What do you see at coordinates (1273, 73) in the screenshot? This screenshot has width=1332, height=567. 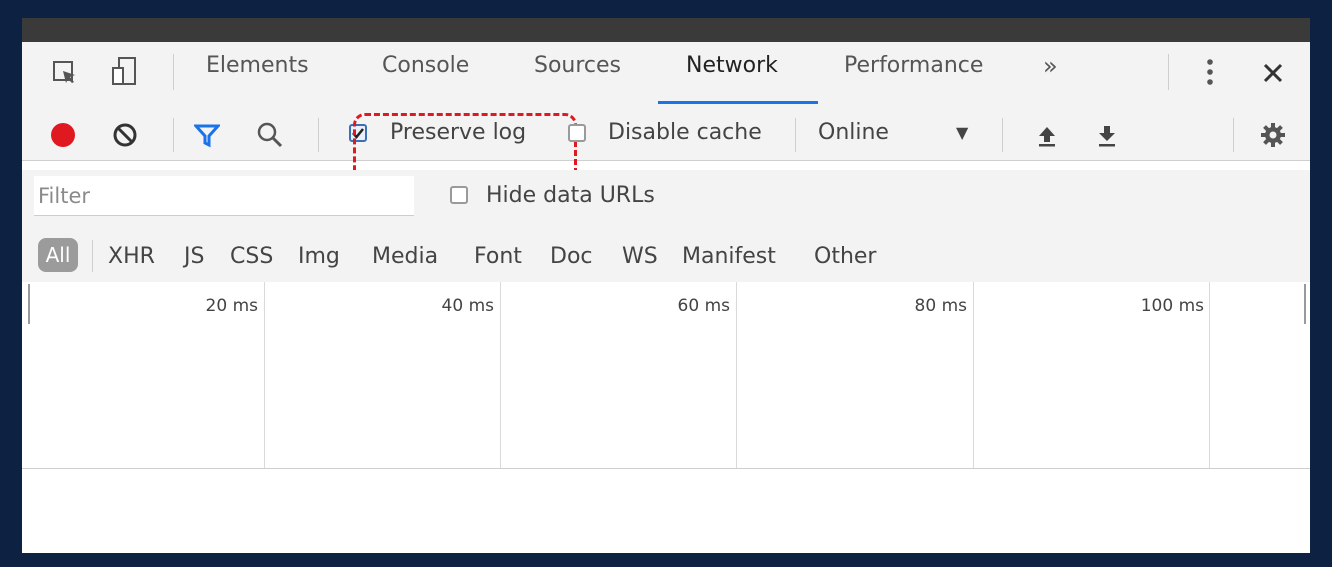 I see `close-icon` at bounding box center [1273, 73].